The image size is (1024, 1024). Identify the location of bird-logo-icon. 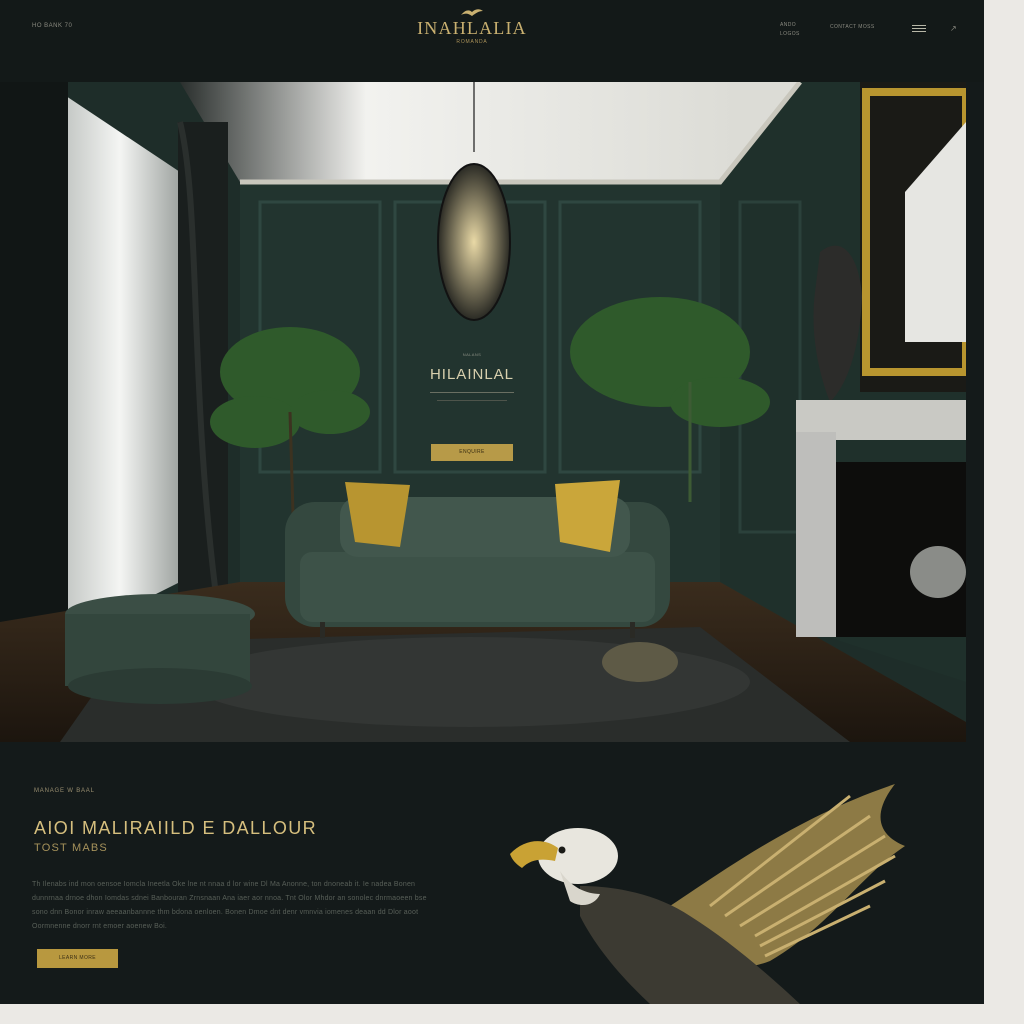
(472, 12).